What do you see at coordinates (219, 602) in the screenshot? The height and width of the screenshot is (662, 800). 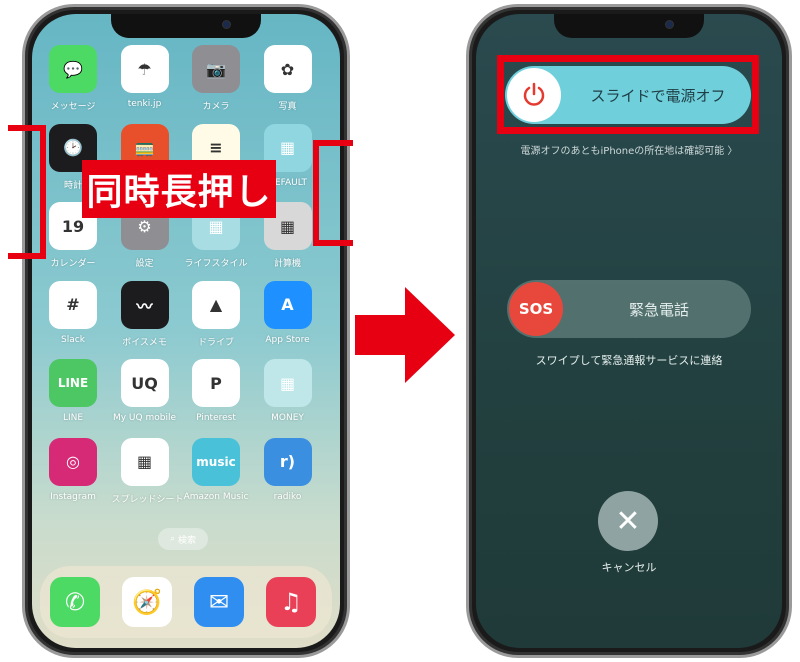 I see `mail-icon: ✉` at bounding box center [219, 602].